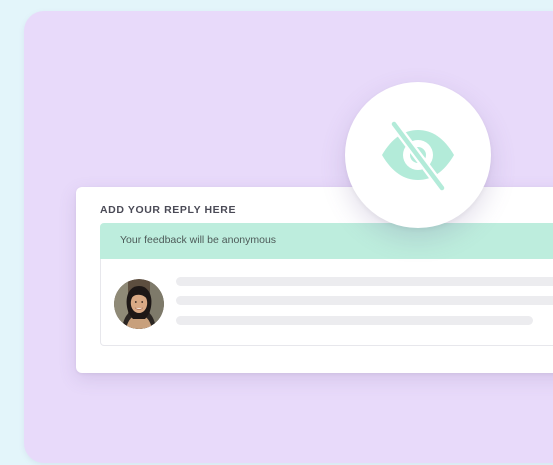 Image resolution: width=553 pixels, height=465 pixels. I want to click on avatar-photo, so click(139, 304).